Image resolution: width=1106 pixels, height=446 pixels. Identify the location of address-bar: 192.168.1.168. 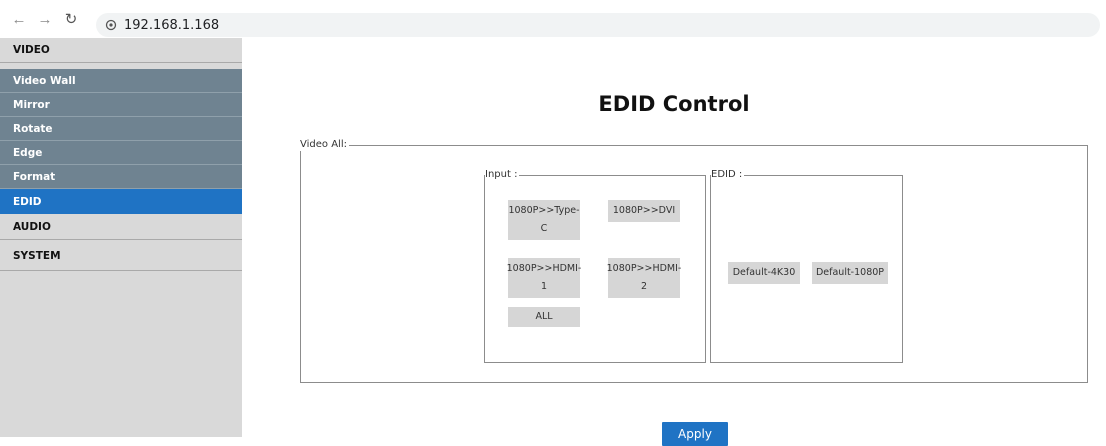
(598, 25).